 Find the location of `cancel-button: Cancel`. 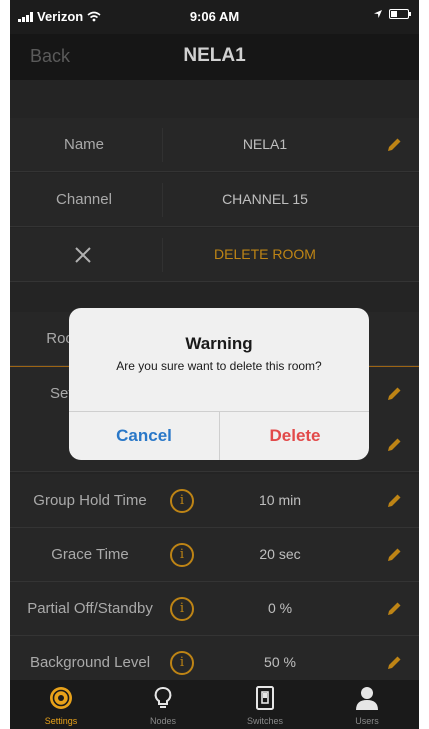

cancel-button: Cancel is located at coordinates (144, 436).